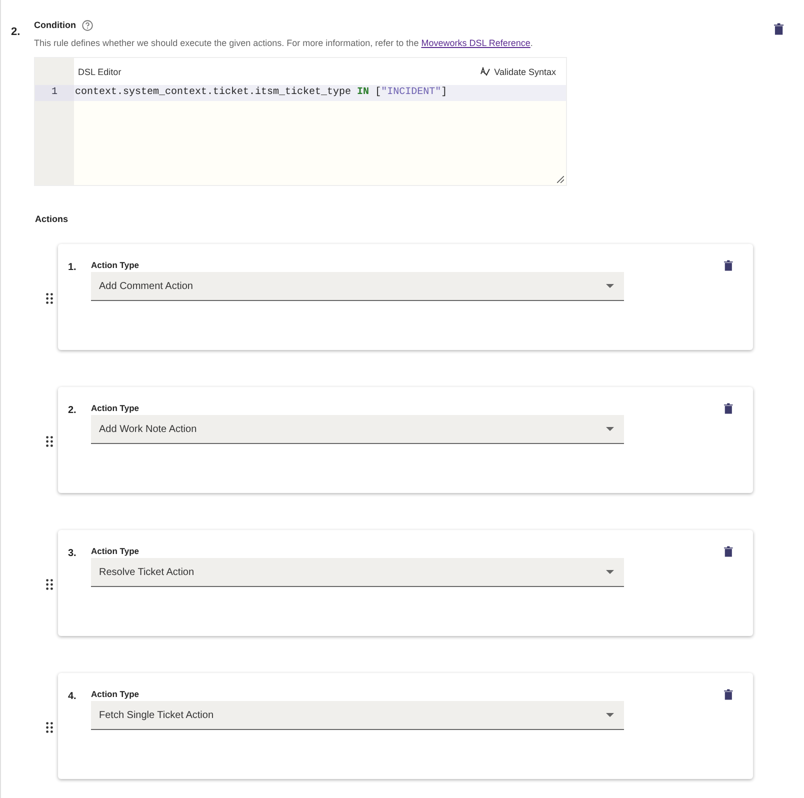  What do you see at coordinates (73, 268) in the screenshot?
I see `action-number: 1.` at bounding box center [73, 268].